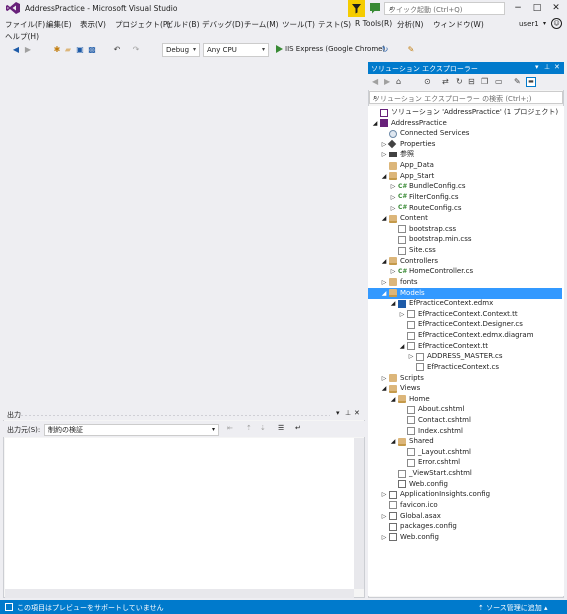 The width and height of the screenshot is (567, 614). What do you see at coordinates (465, 123) in the screenshot?
I see `tree-item: ◢ AddressPractice` at bounding box center [465, 123].